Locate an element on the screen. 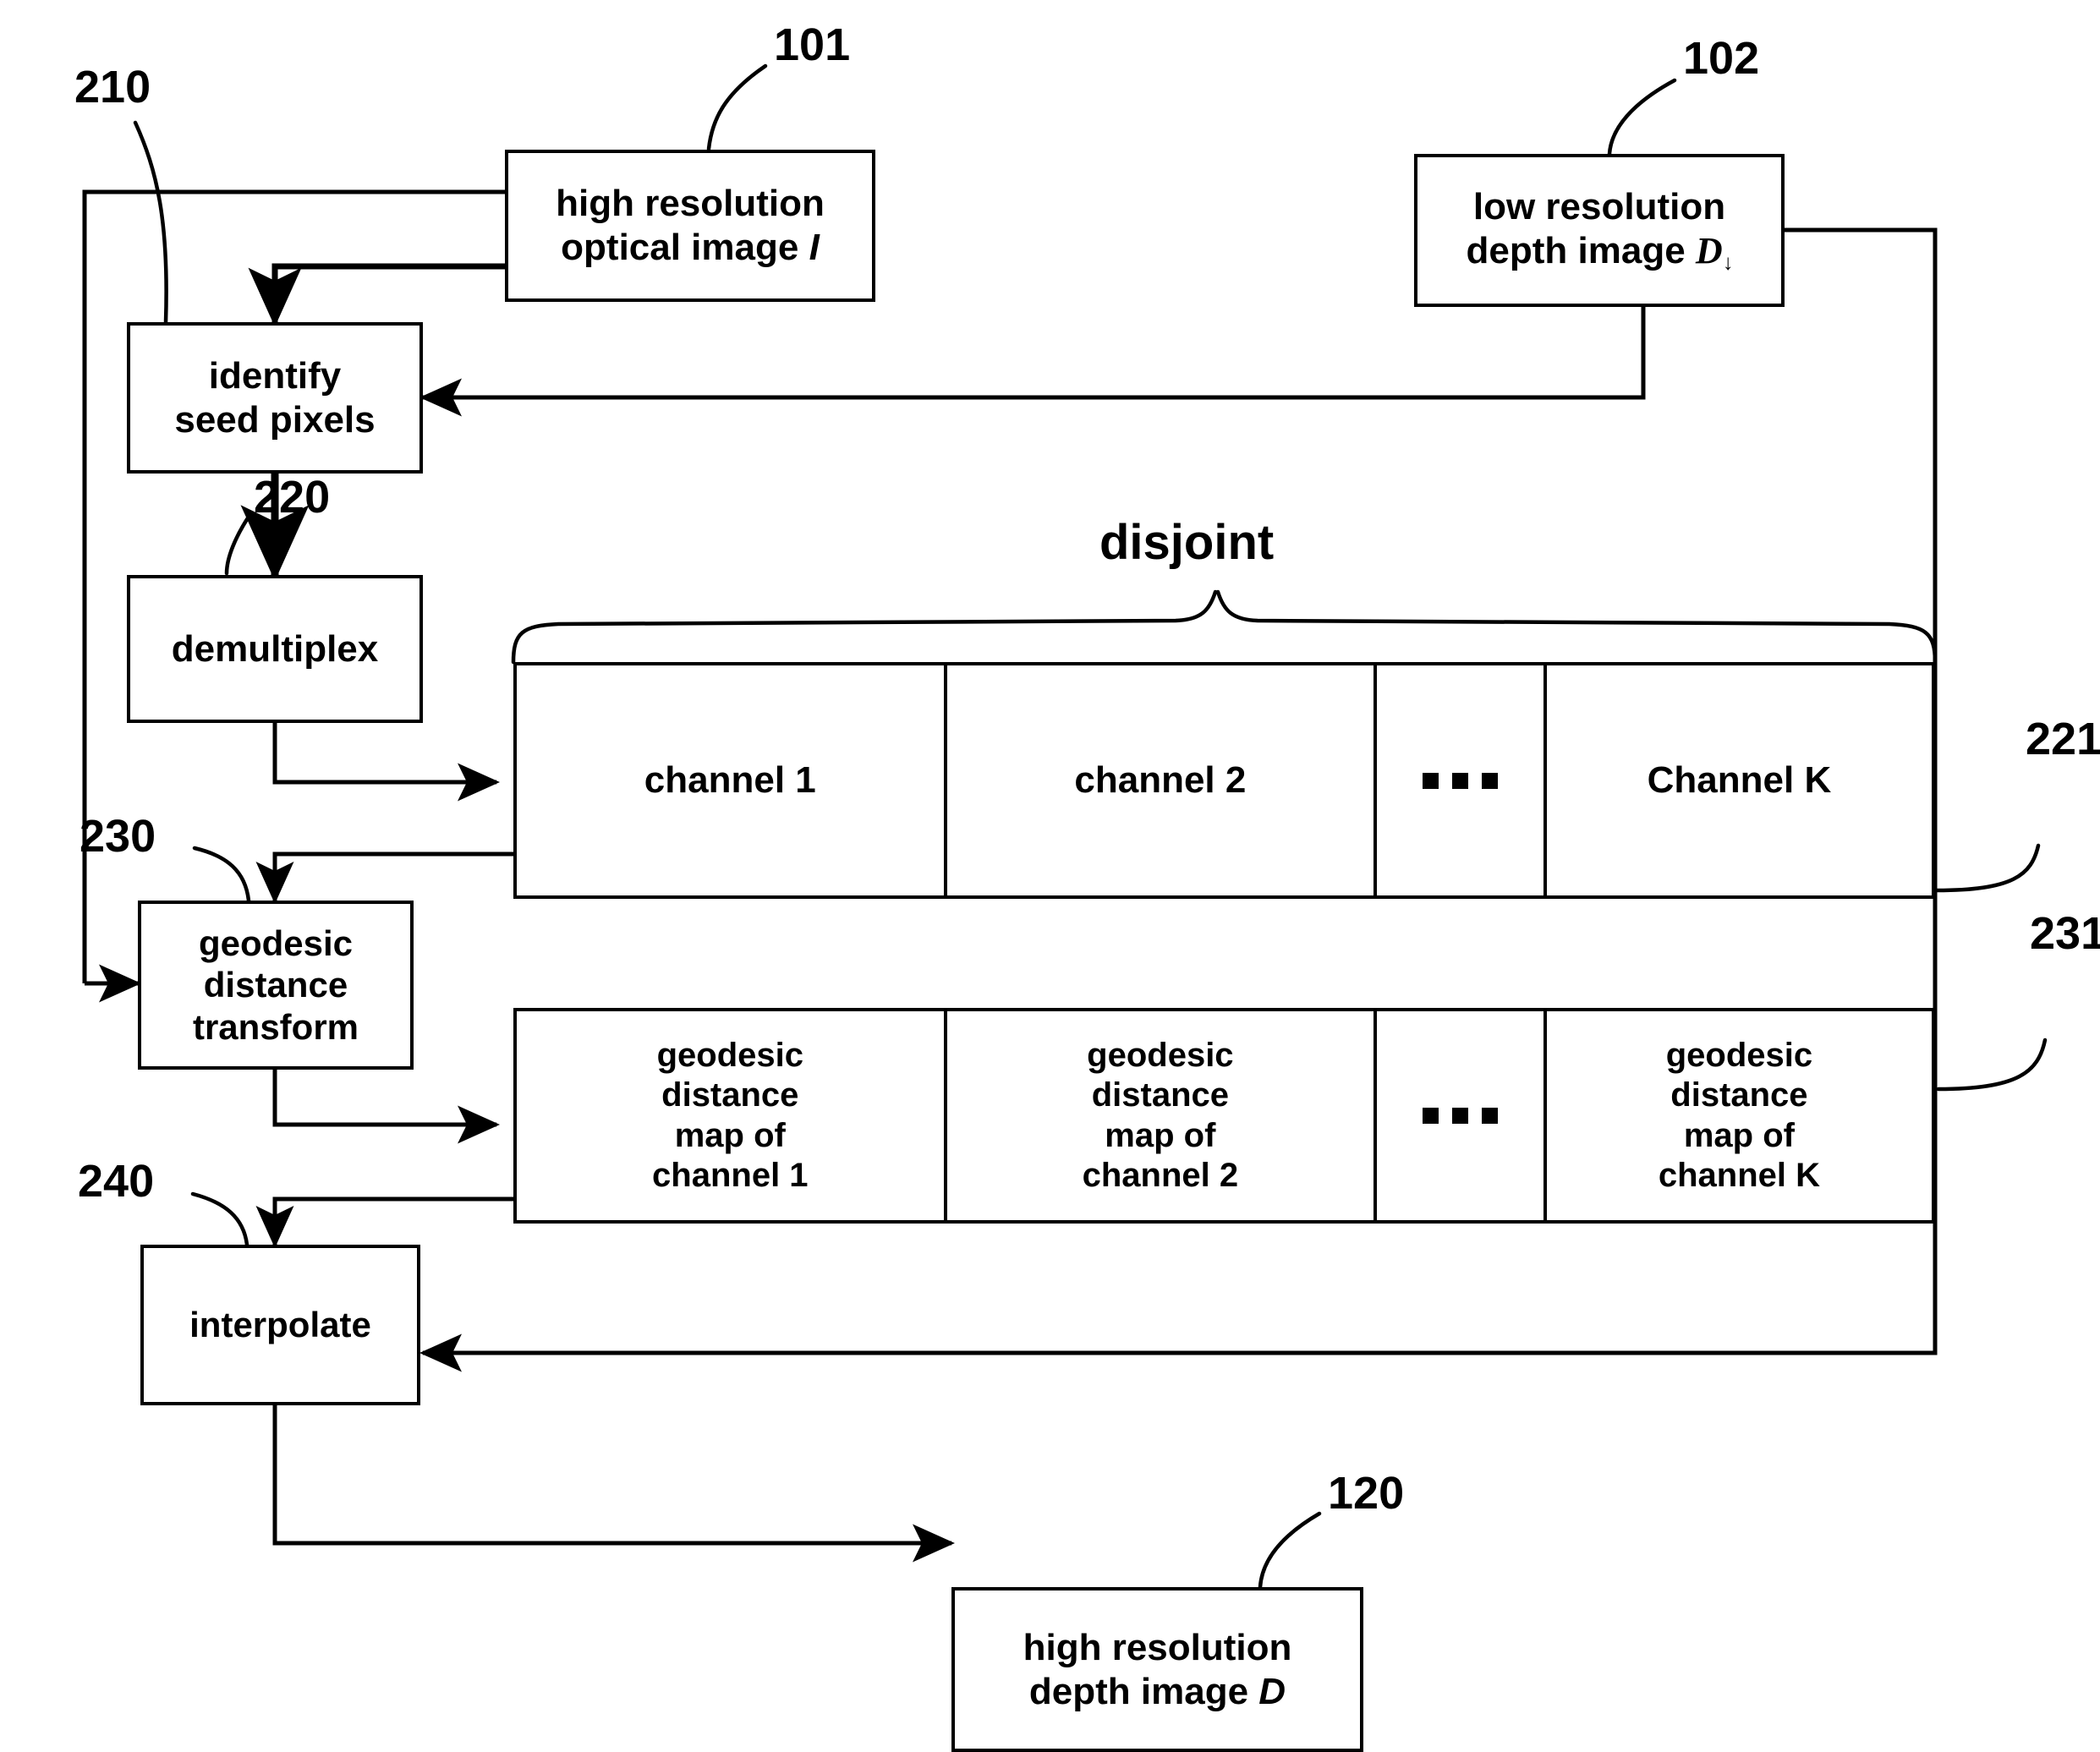 This screenshot has height=1752, width=2100. geodesic-map-1-line-1: geodesic is located at coordinates (729, 1056).